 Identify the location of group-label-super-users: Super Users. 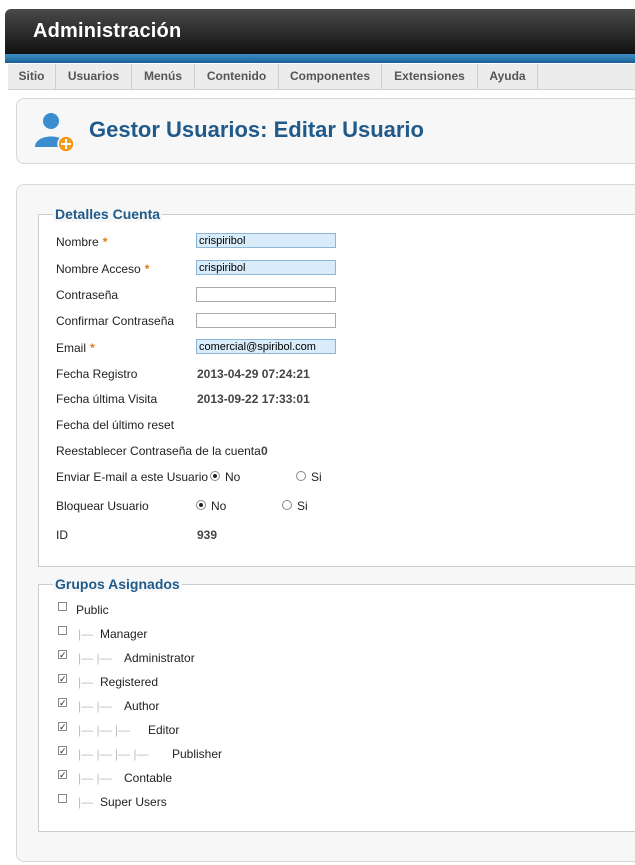
(133, 802).